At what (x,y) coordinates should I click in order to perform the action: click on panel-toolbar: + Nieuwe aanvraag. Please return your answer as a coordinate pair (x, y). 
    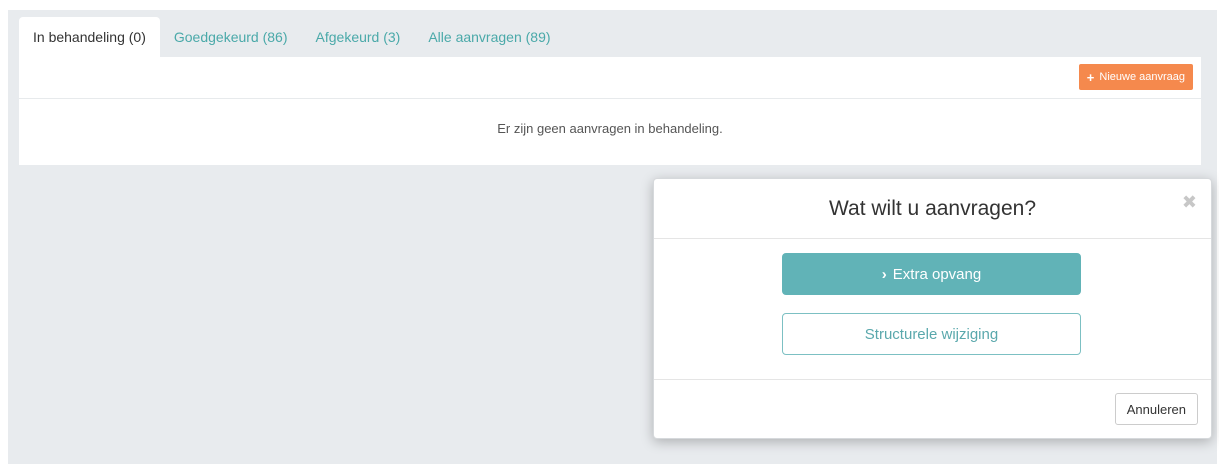
    Looking at the image, I should click on (610, 78).